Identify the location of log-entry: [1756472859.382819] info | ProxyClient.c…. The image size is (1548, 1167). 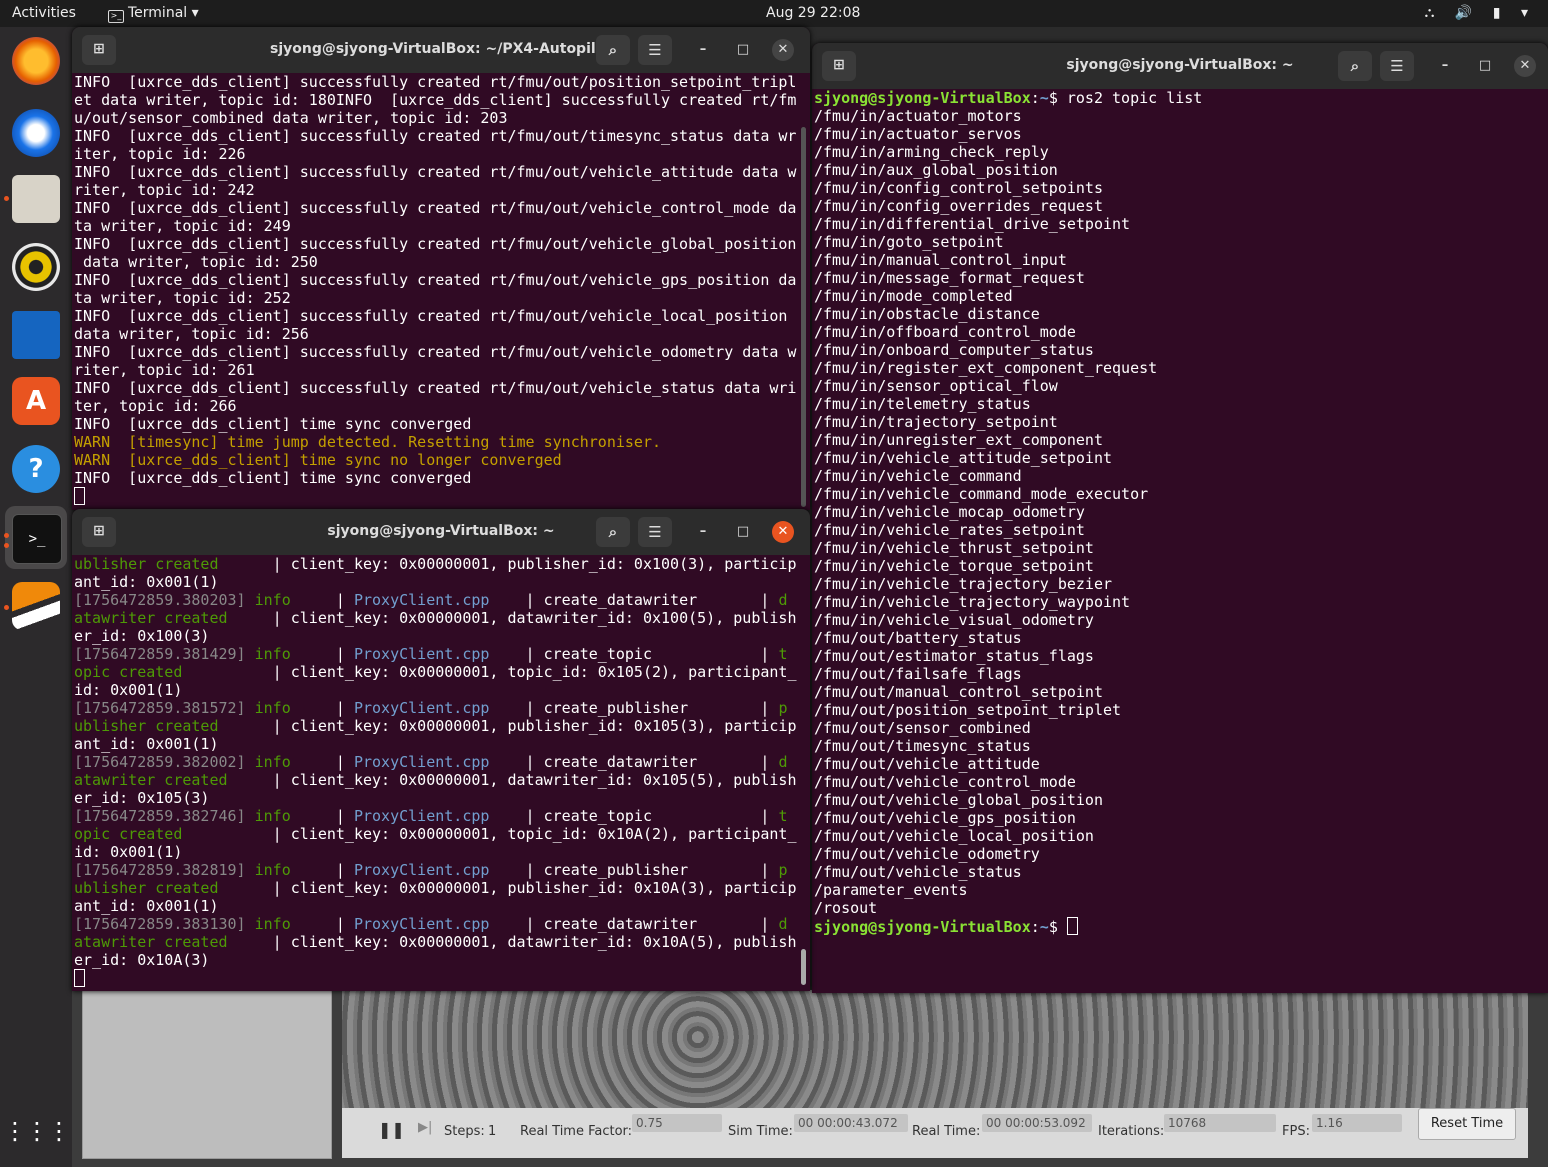
(435, 888).